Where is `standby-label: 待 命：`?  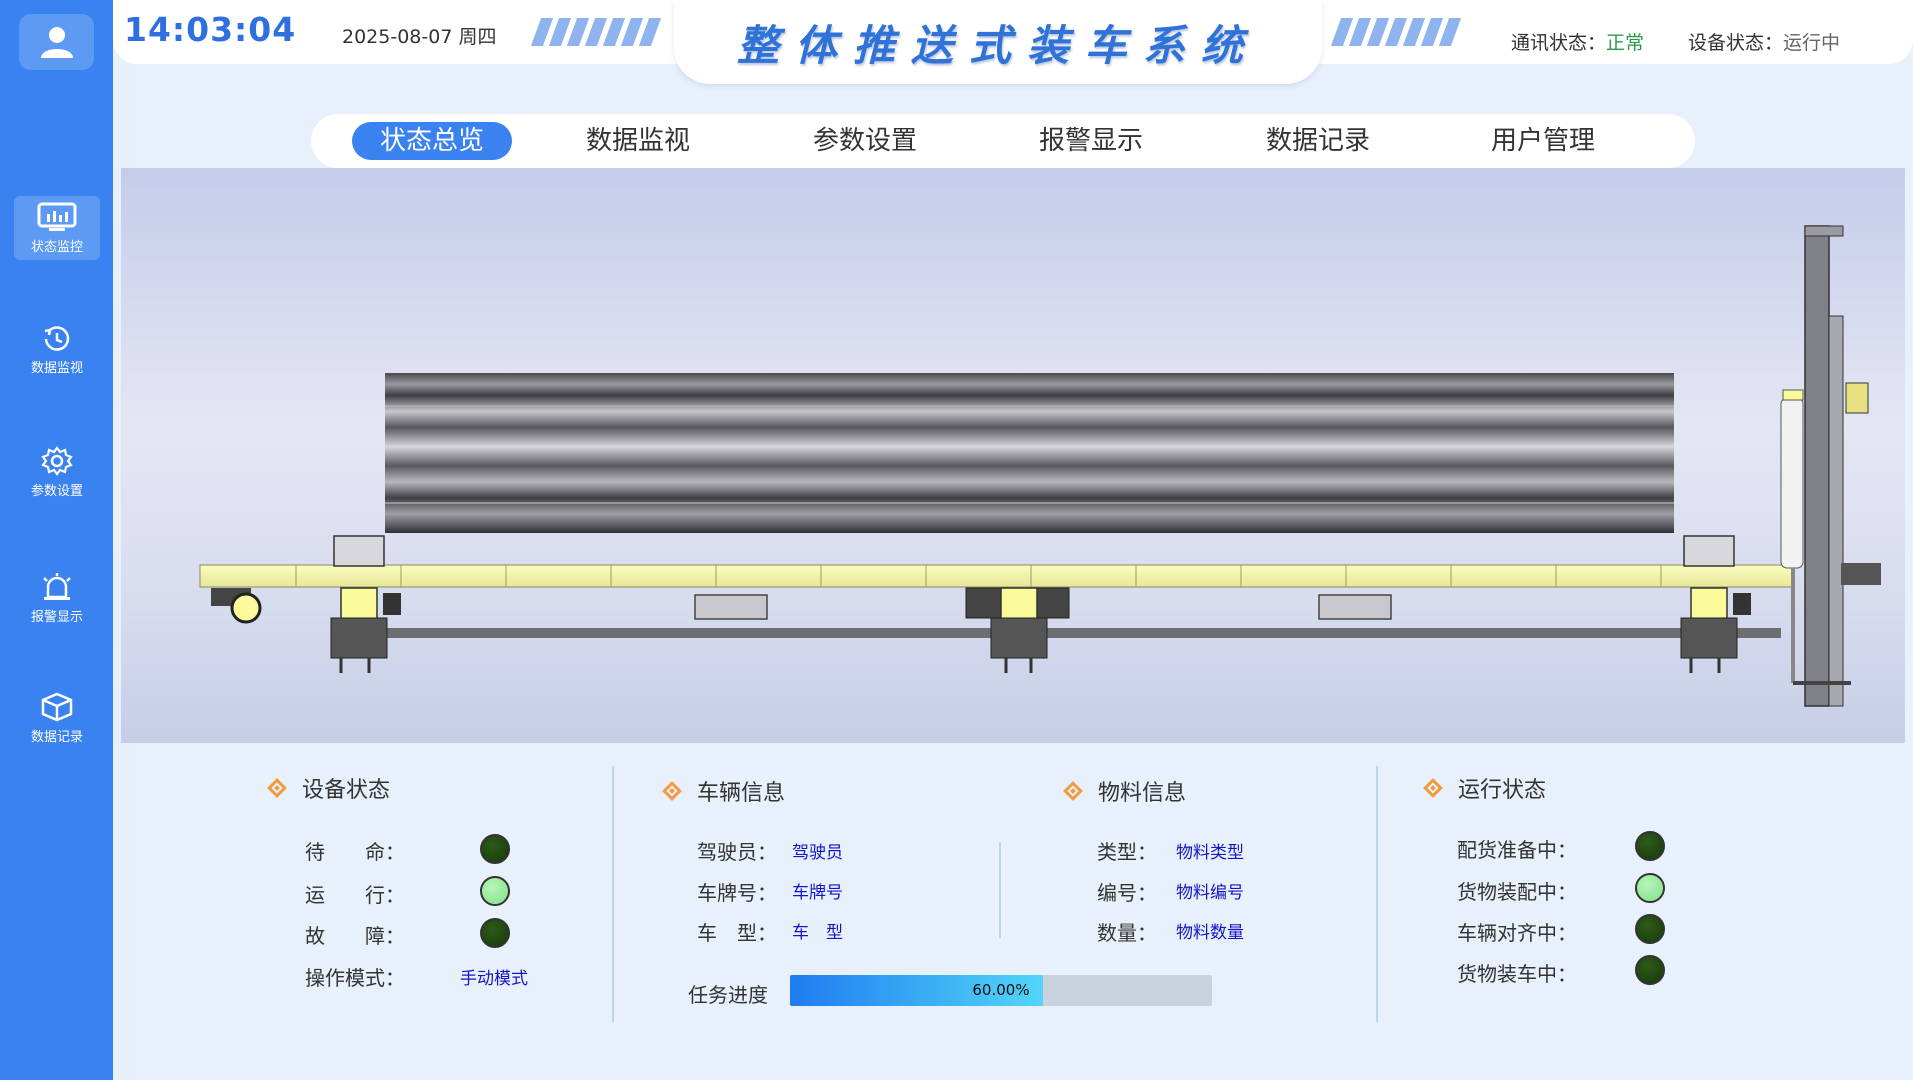
standby-label: 待 命： is located at coordinates (355, 852).